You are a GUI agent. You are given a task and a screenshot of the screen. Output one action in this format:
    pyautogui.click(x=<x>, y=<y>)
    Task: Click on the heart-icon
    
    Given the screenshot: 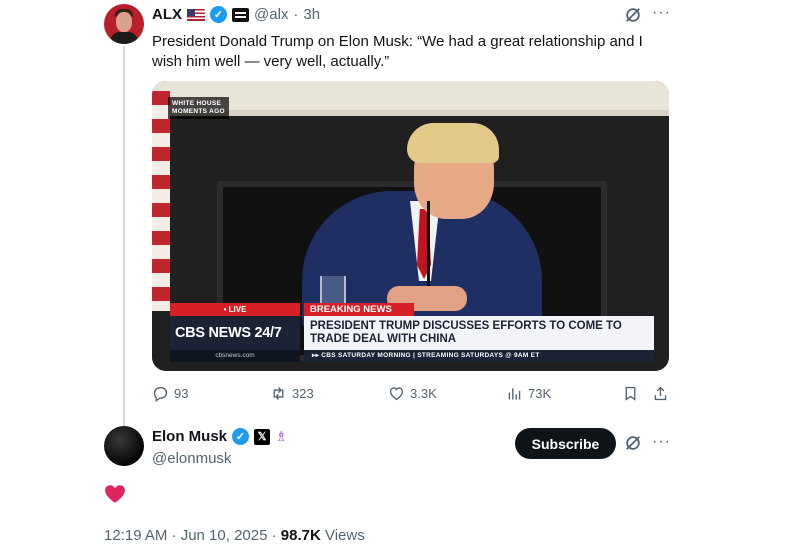 What is the action you would take?
    pyautogui.click(x=115, y=494)
    